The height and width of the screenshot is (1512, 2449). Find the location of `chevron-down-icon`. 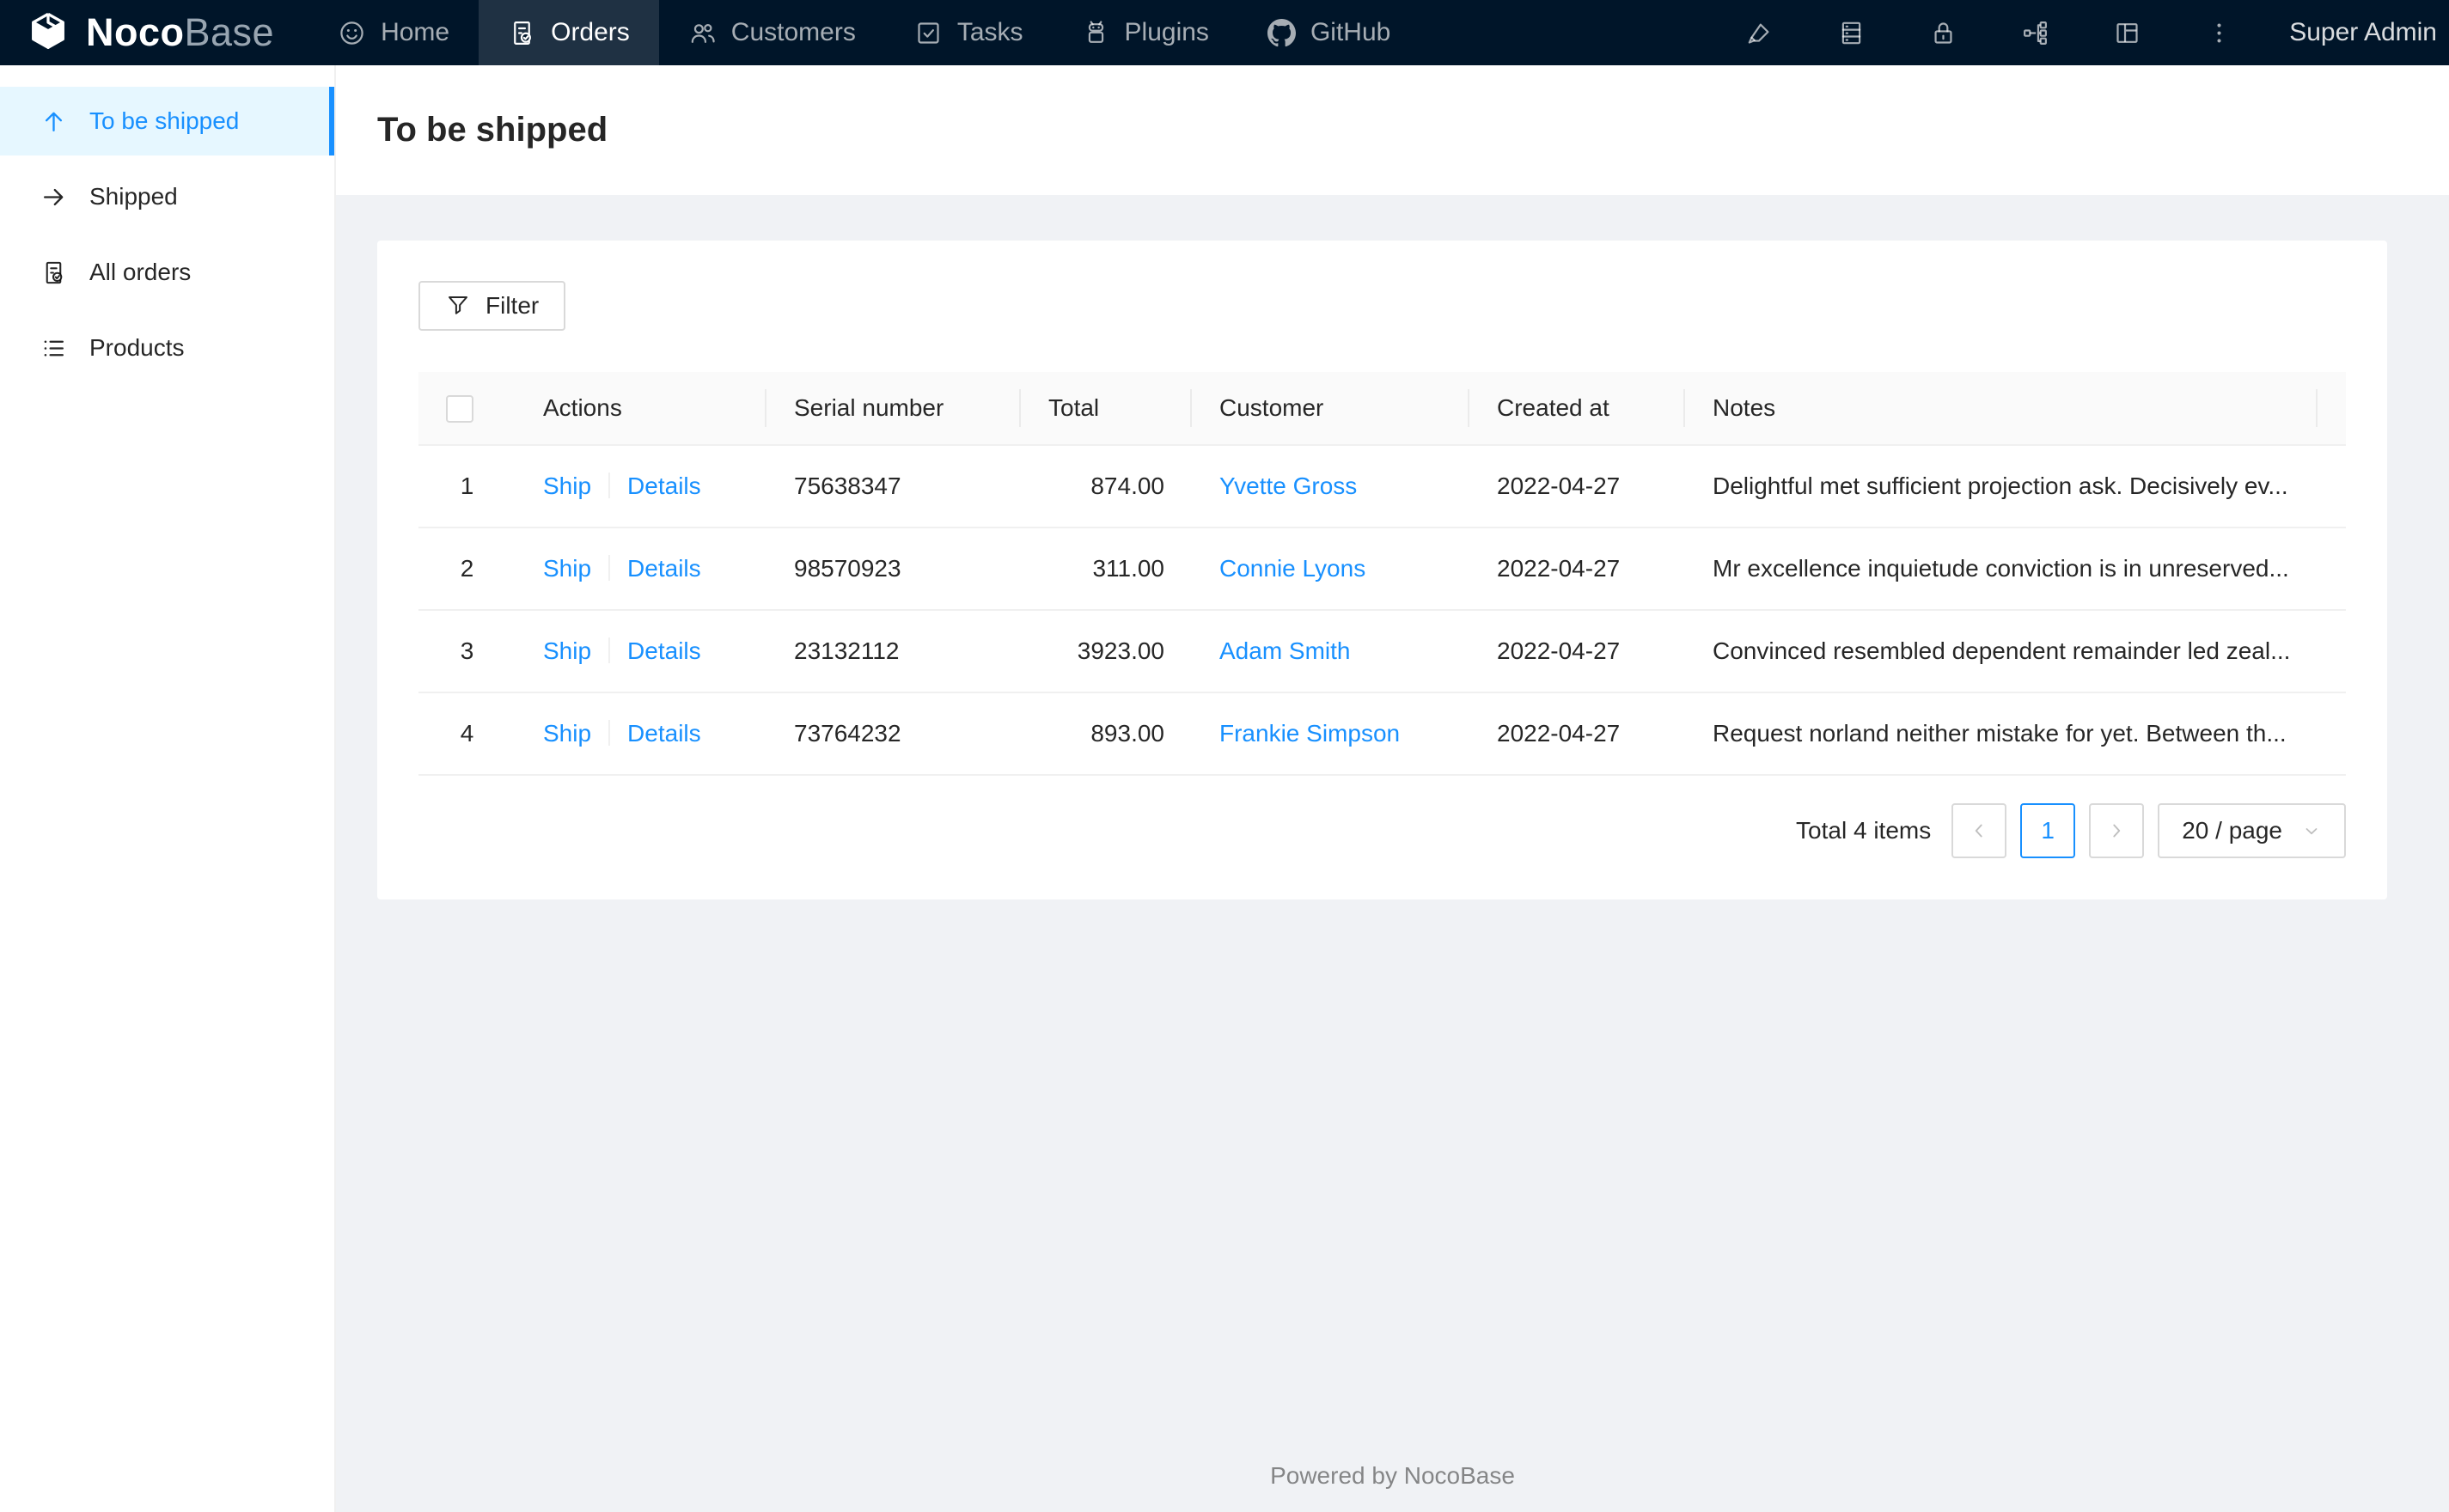

chevron-down-icon is located at coordinates (2311, 830).